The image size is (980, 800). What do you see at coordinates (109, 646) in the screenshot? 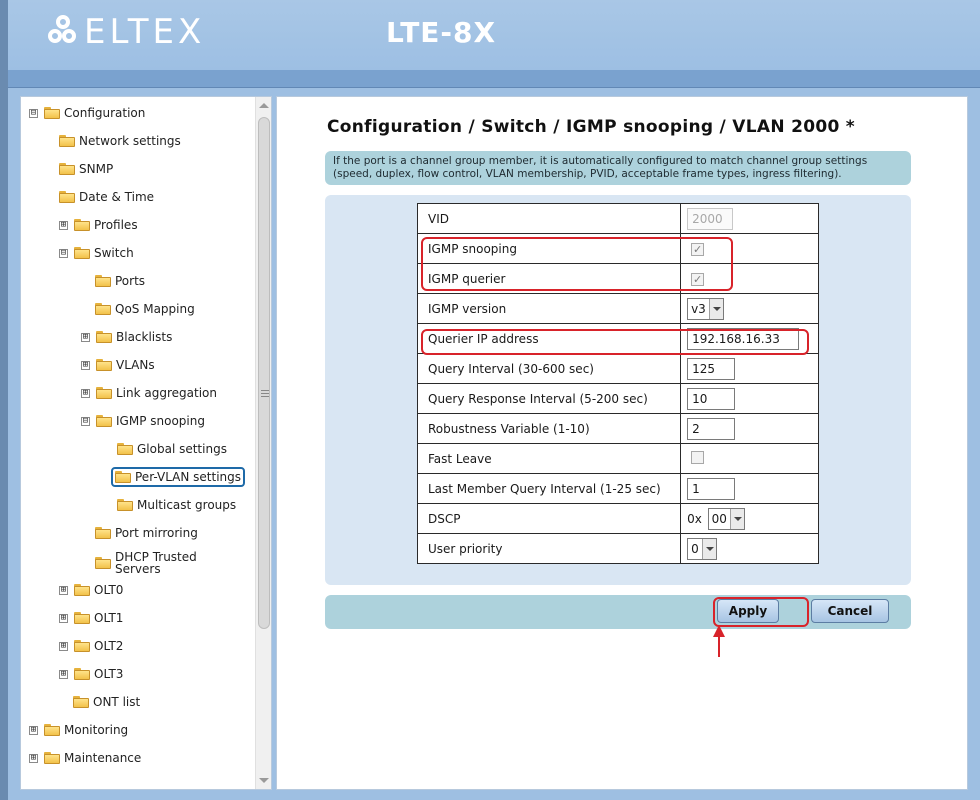
I see `tree-item-label: OLT2` at bounding box center [109, 646].